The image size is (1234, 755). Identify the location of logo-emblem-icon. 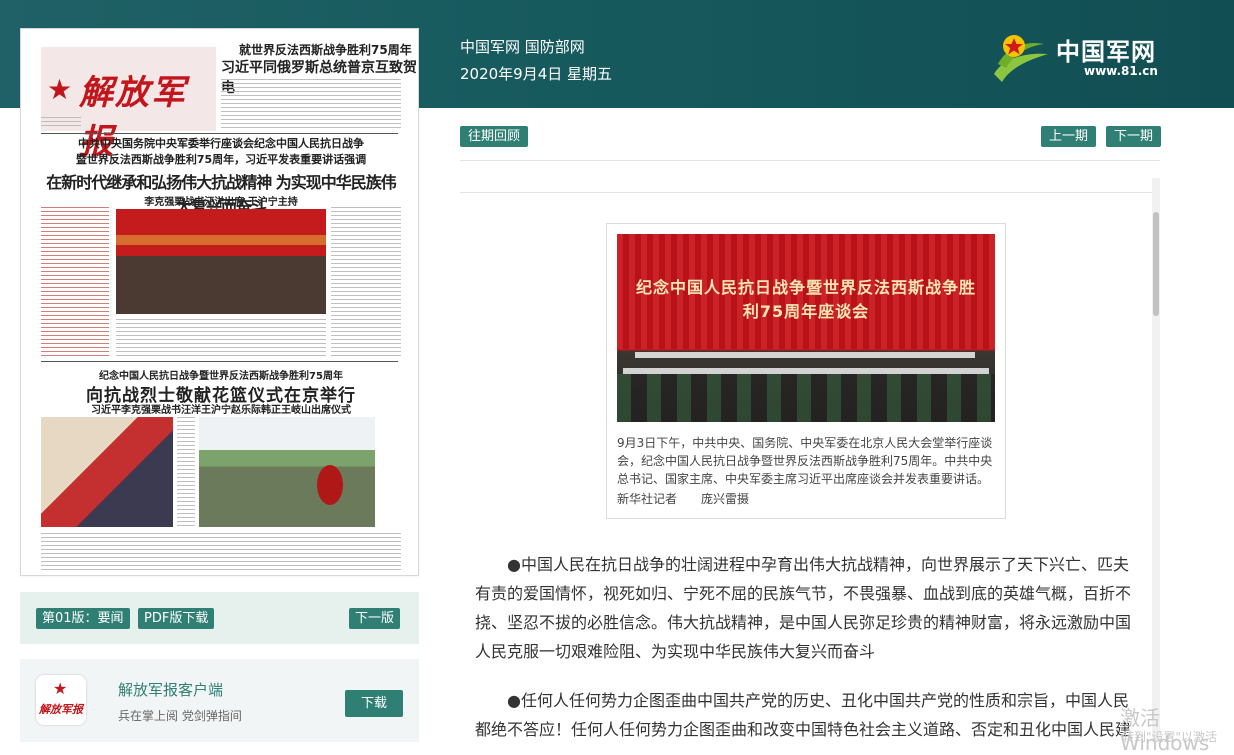
(1021, 58).